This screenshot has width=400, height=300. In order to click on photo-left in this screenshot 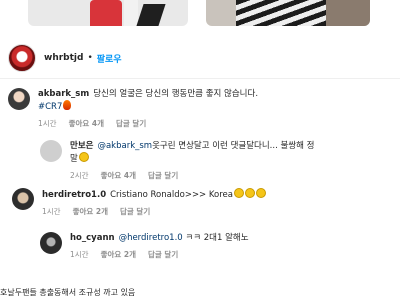, I will do `click(108, 13)`.